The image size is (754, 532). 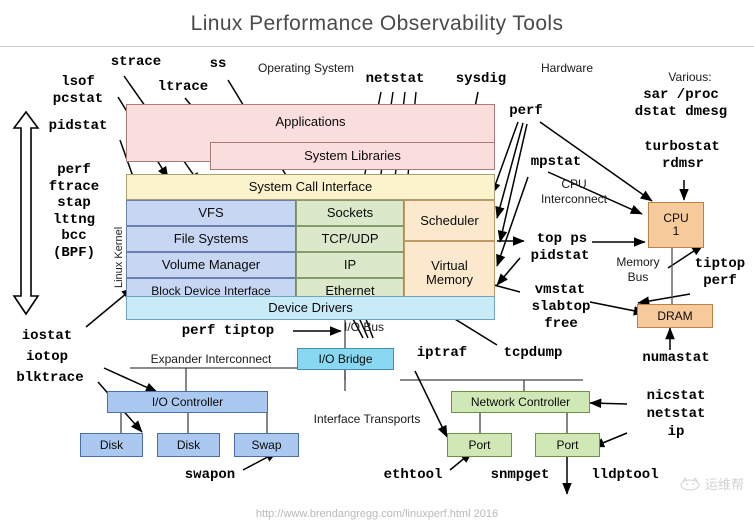 What do you see at coordinates (210, 475) in the screenshot?
I see `tool-swapon: swapon` at bounding box center [210, 475].